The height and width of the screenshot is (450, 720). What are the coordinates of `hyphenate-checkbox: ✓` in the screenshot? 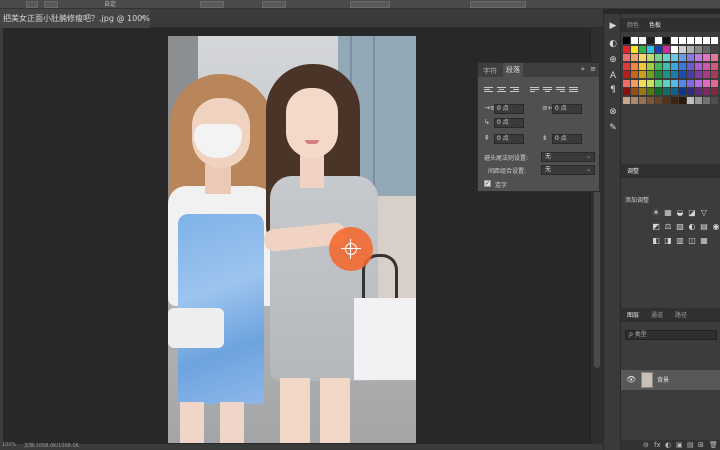 It's located at (487, 183).